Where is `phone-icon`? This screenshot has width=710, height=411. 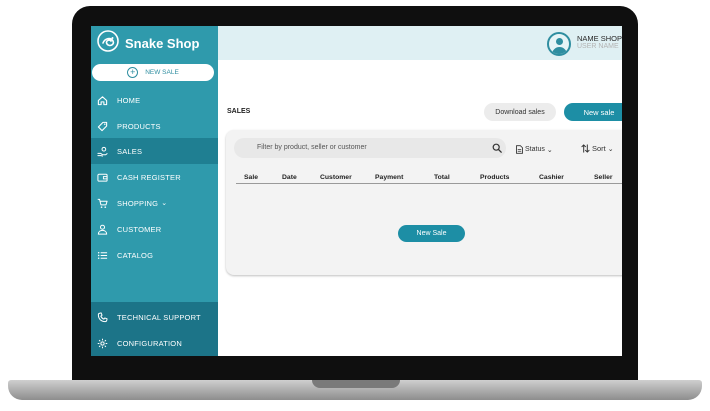 phone-icon is located at coordinates (104, 317).